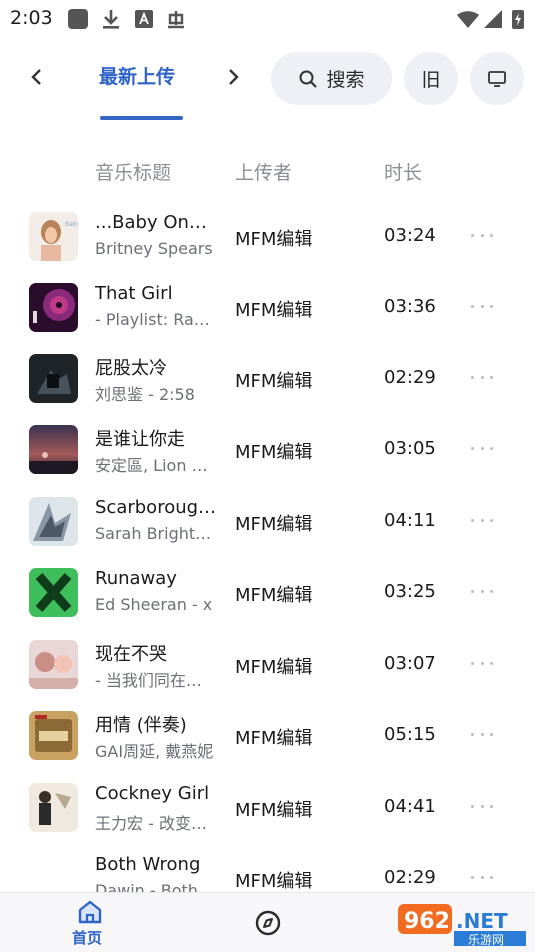  Describe the element at coordinates (137, 75) in the screenshot. I see `tab-latest-upload: 最新上传` at that location.